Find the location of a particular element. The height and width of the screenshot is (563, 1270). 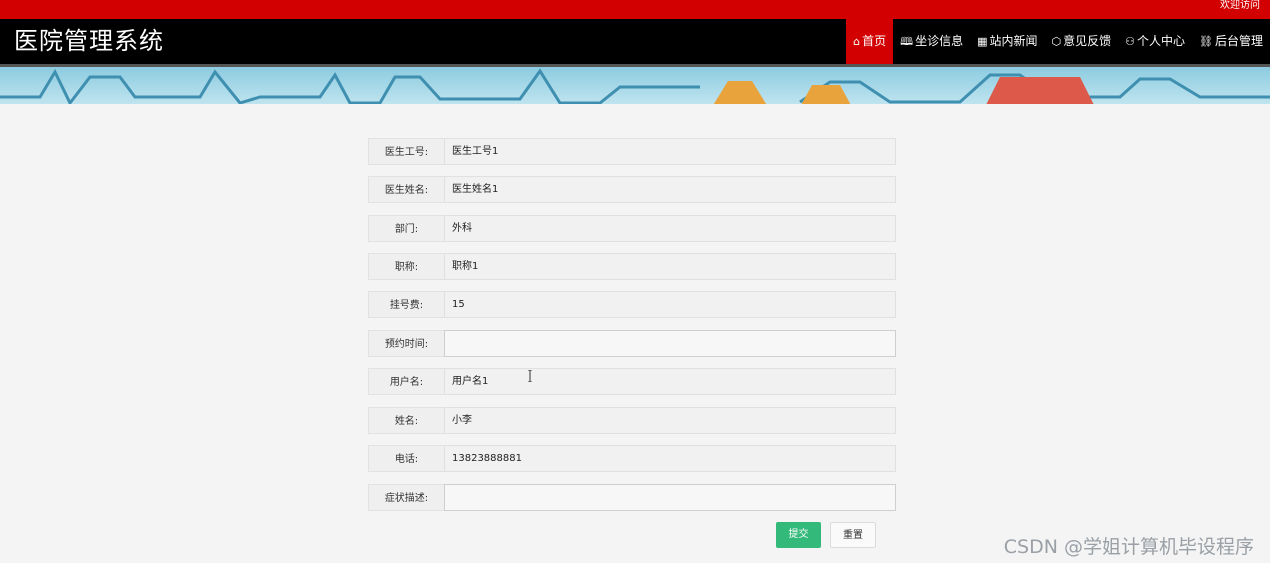

watermark: CSDN @学姐计算机毕设程序 is located at coordinates (1128, 547).